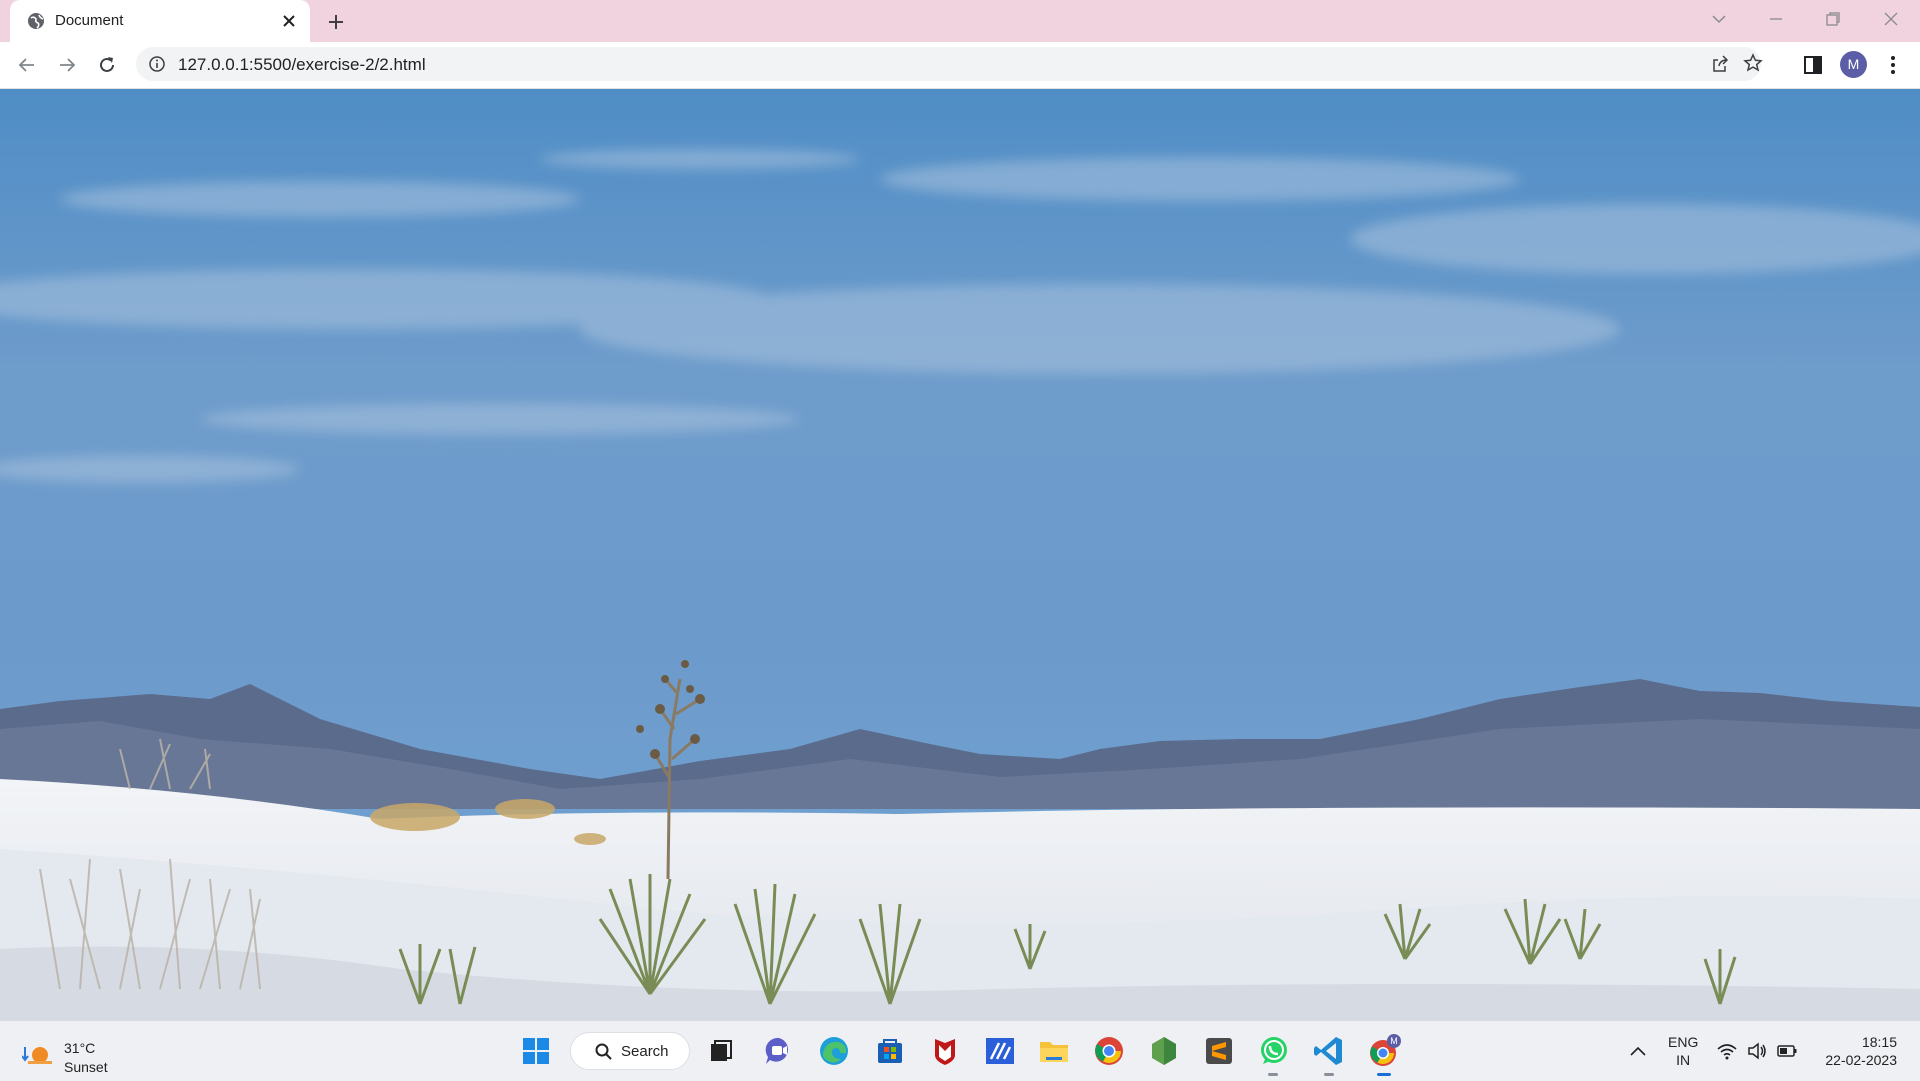 This screenshot has height=1081, width=1920. Describe the element at coordinates (1638, 1051) in the screenshot. I see `chevron-up-icon` at that location.